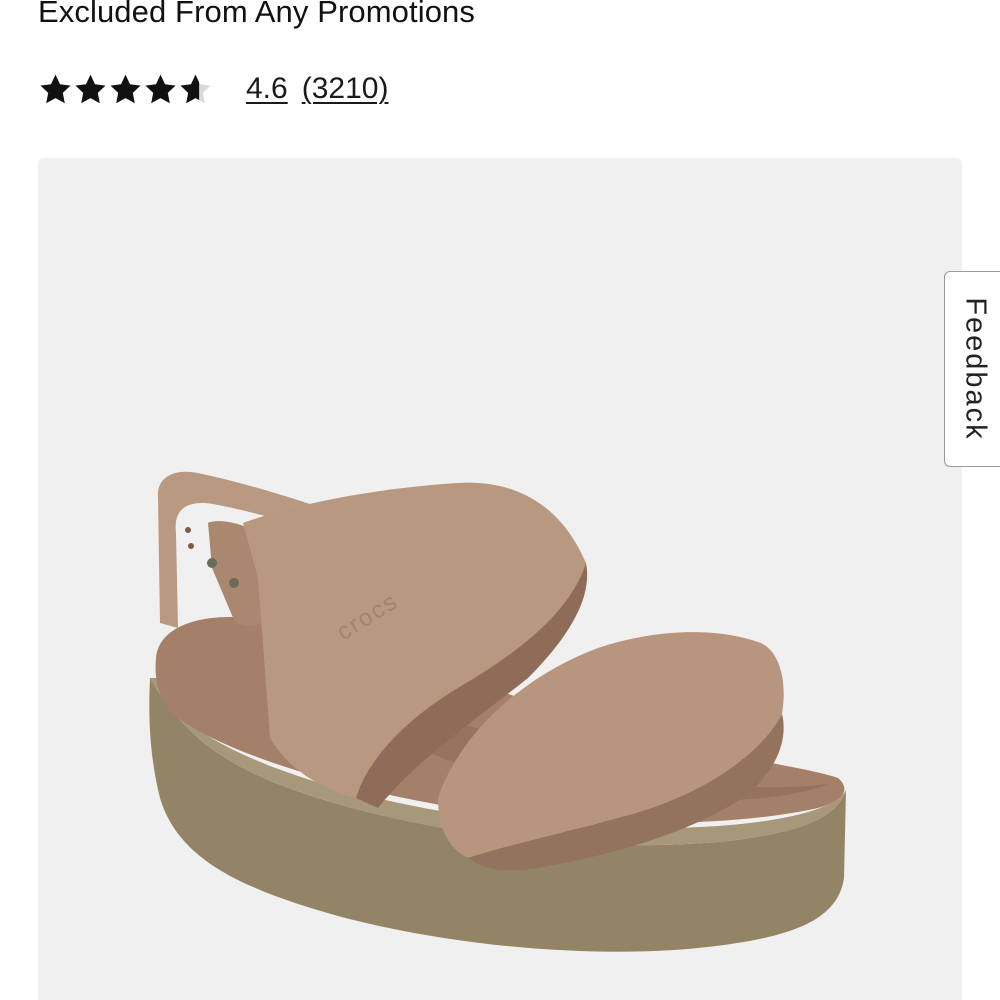 The image size is (1000, 1000). I want to click on star-rating, so click(126, 89).